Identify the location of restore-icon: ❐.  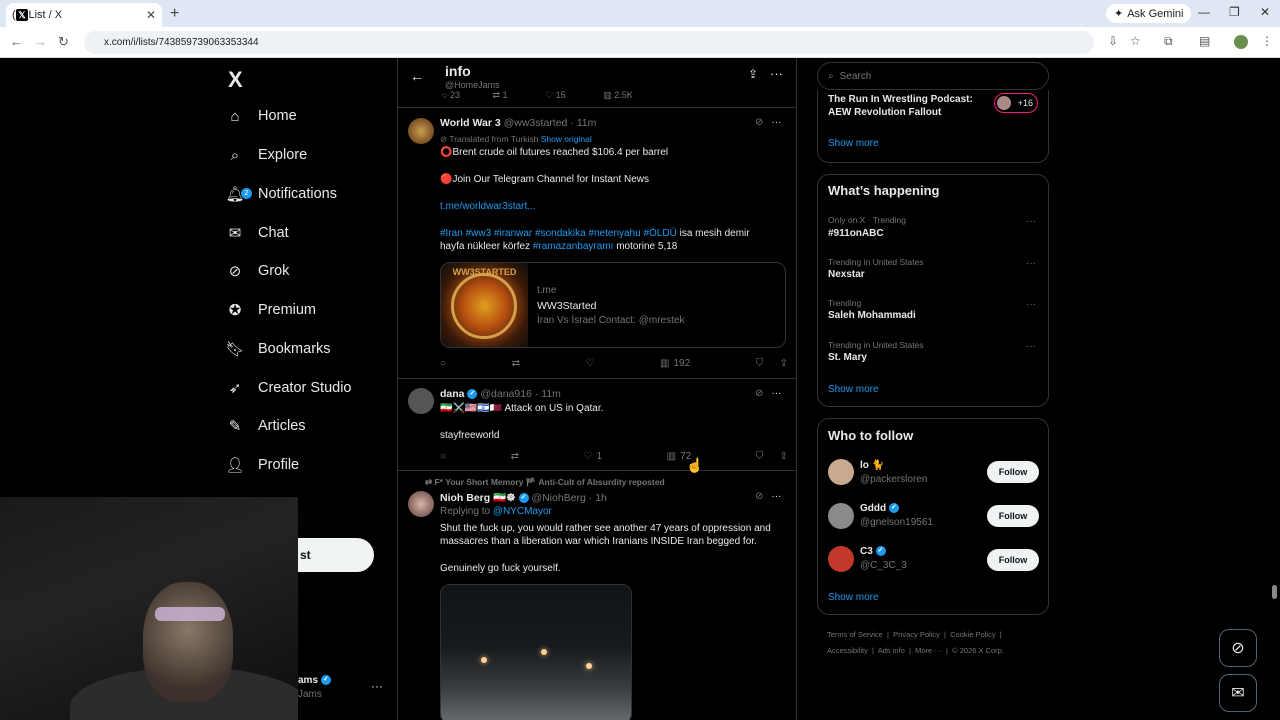
(1234, 12).